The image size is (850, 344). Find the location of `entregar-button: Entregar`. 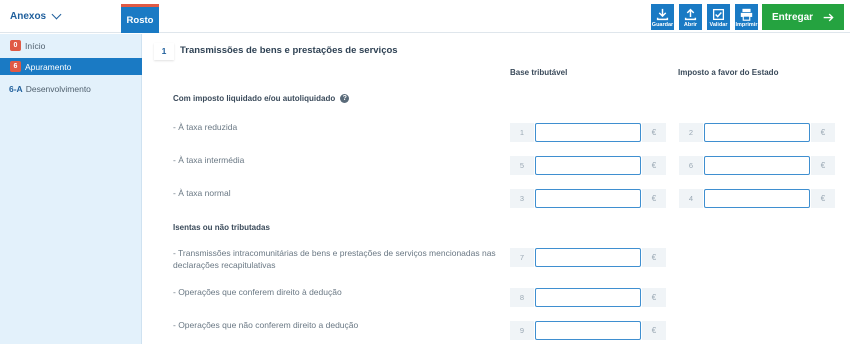

entregar-button: Entregar is located at coordinates (803, 17).